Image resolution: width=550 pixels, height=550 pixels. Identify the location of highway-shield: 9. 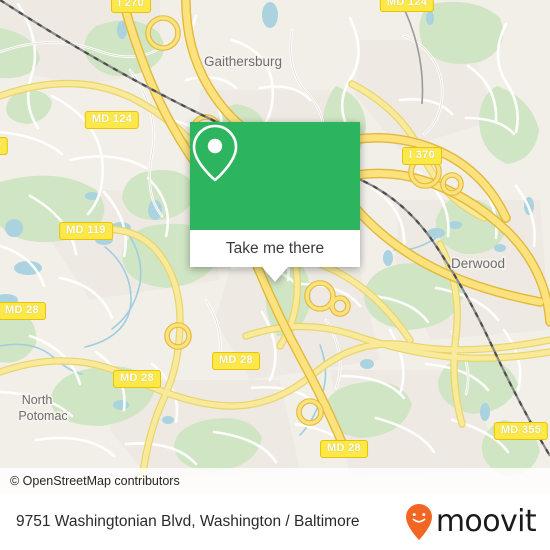
(4, 146).